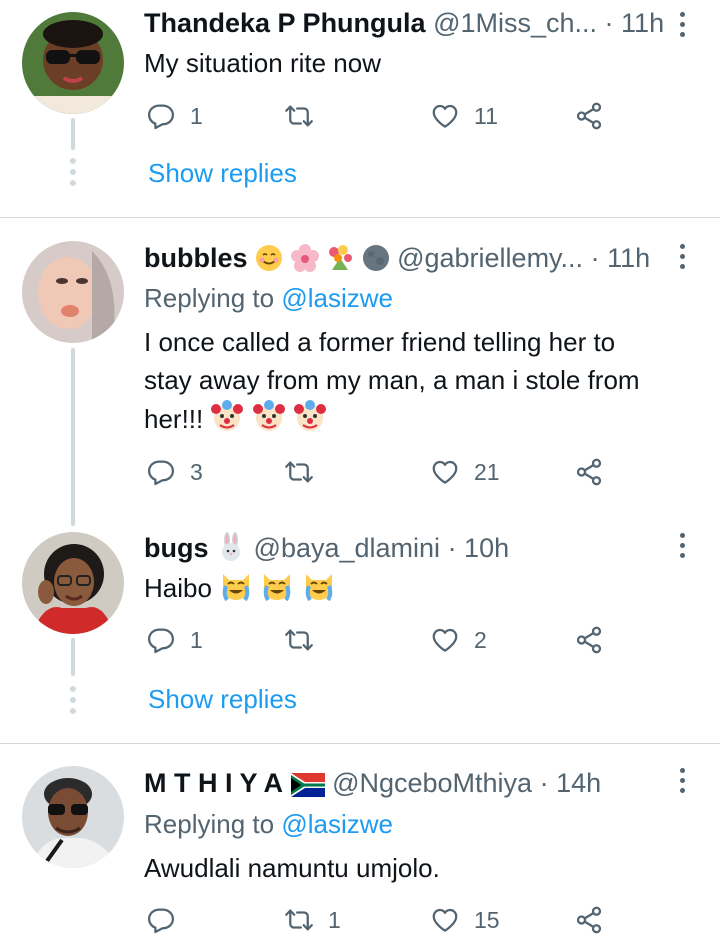  What do you see at coordinates (424, 590) in the screenshot?
I see `tweet-text-row: Haibo` at bounding box center [424, 590].